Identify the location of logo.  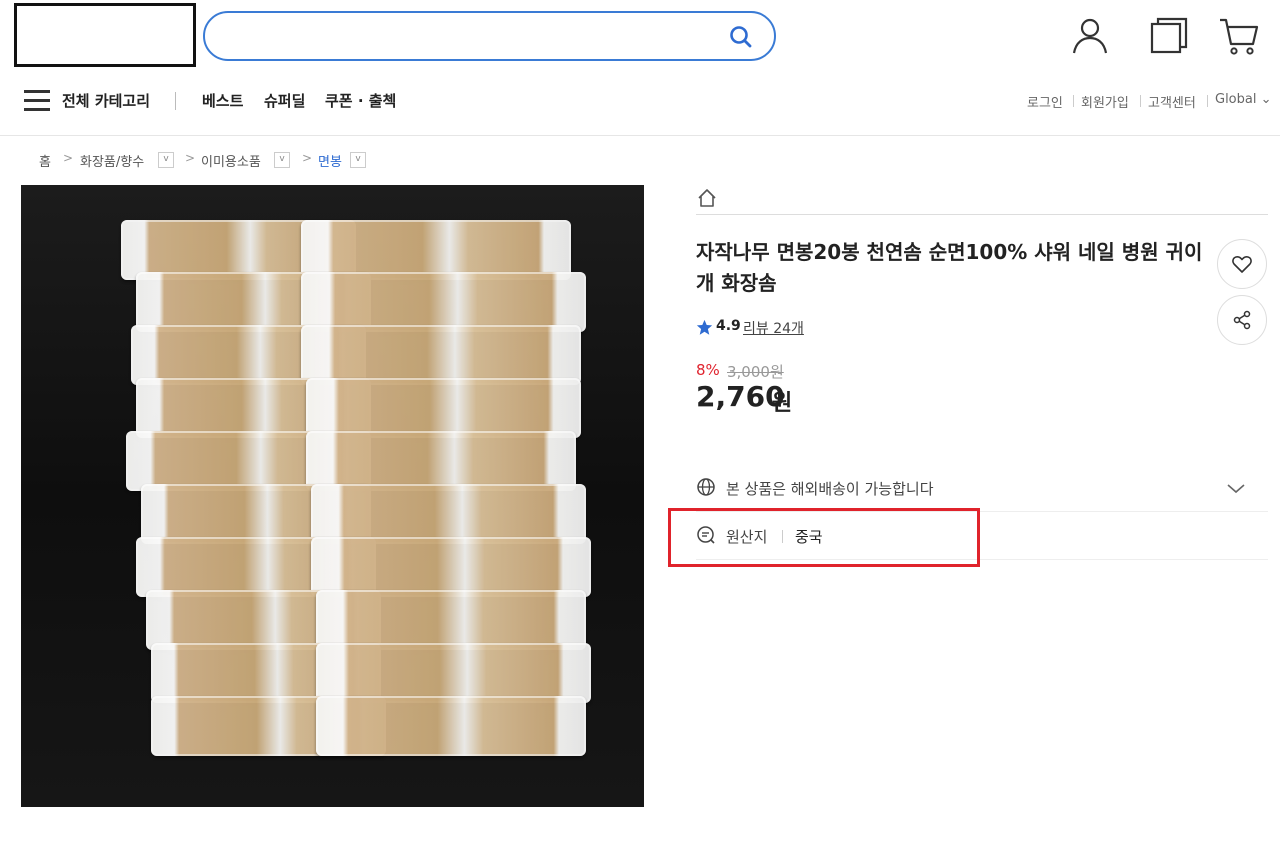
(105, 35).